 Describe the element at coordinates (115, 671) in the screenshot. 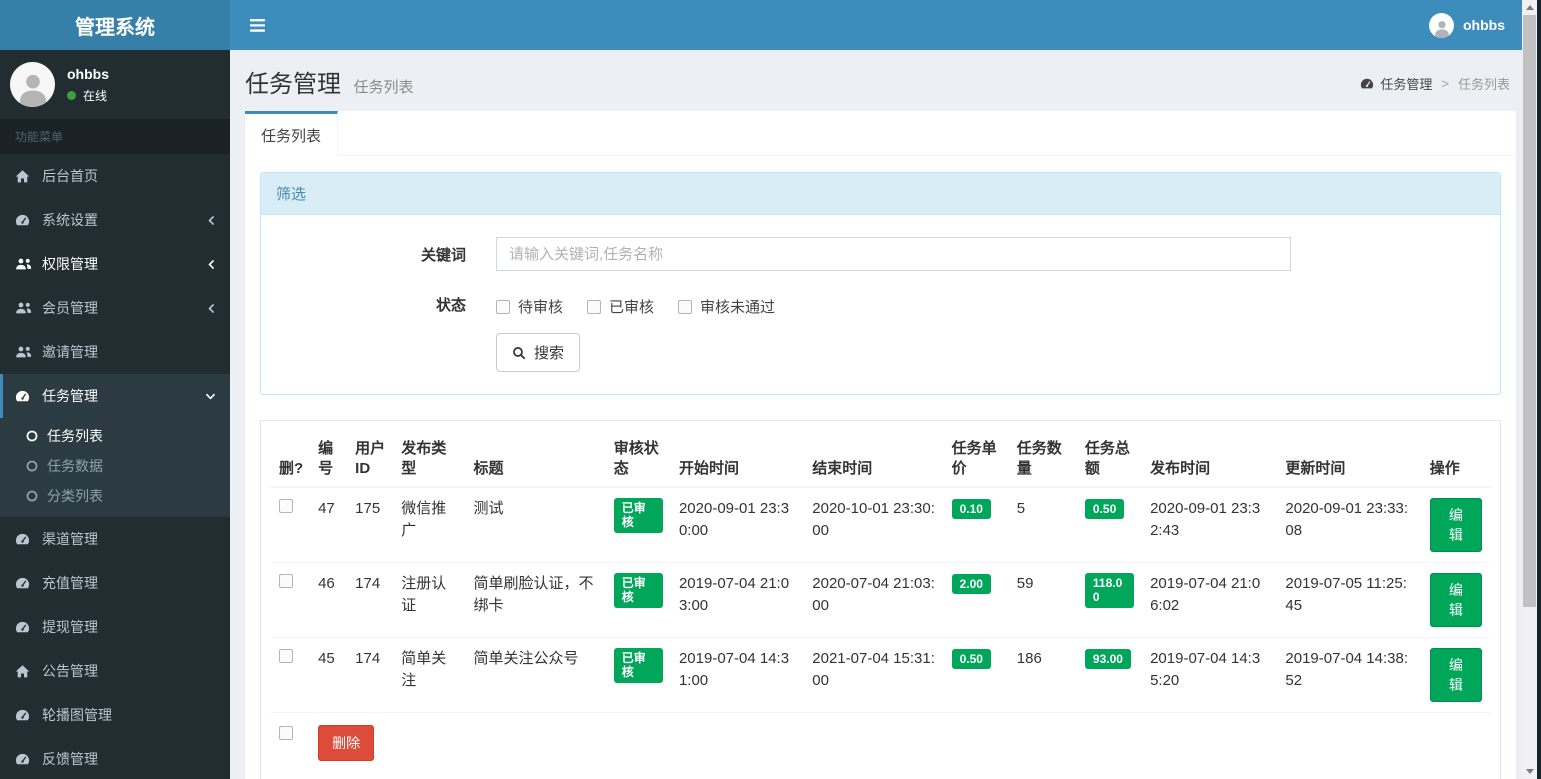

I see `sidebar-item-announcements: 公告管理` at that location.